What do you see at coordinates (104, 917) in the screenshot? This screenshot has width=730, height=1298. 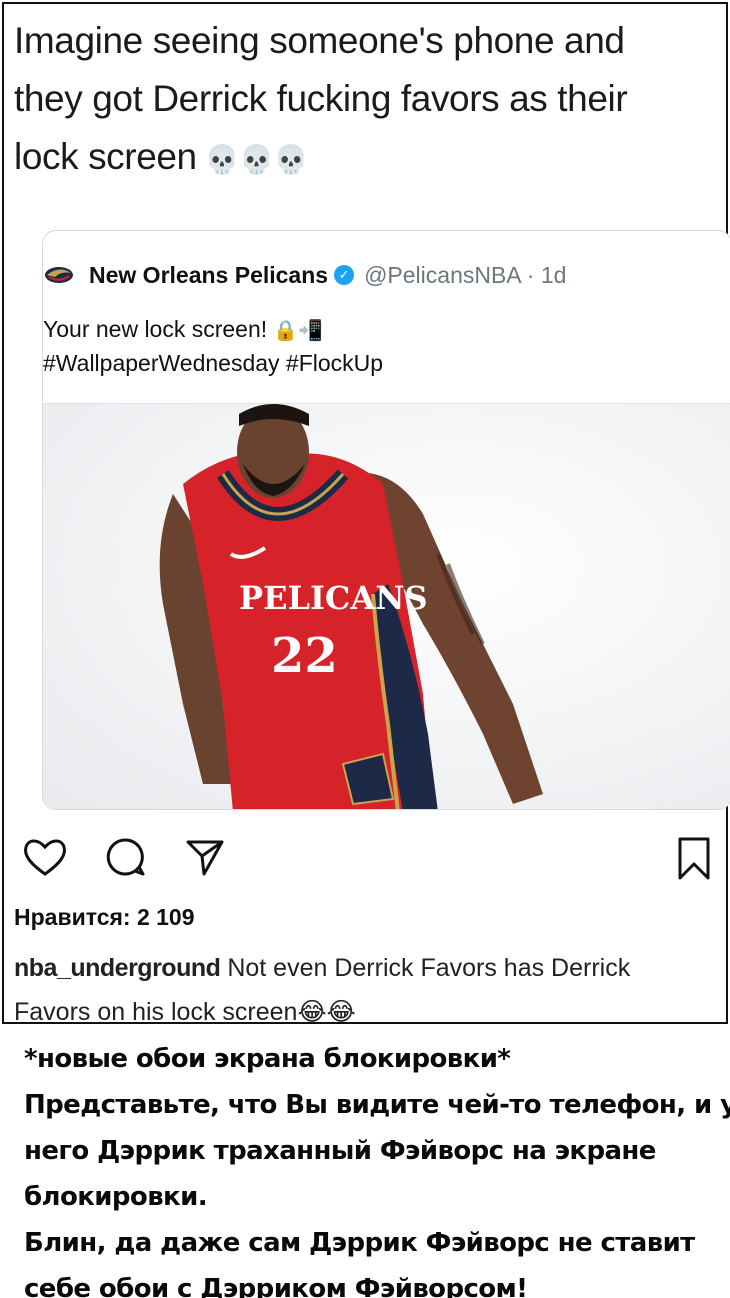 I see `likes-count: Нравится: 2 109` at bounding box center [104, 917].